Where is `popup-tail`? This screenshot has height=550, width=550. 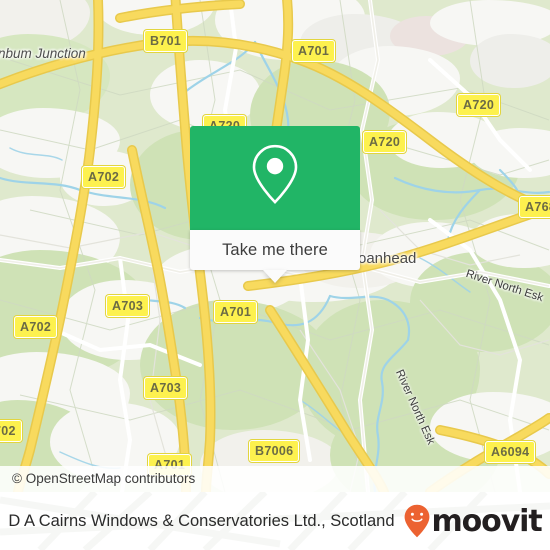 popup-tail is located at coordinates (275, 276).